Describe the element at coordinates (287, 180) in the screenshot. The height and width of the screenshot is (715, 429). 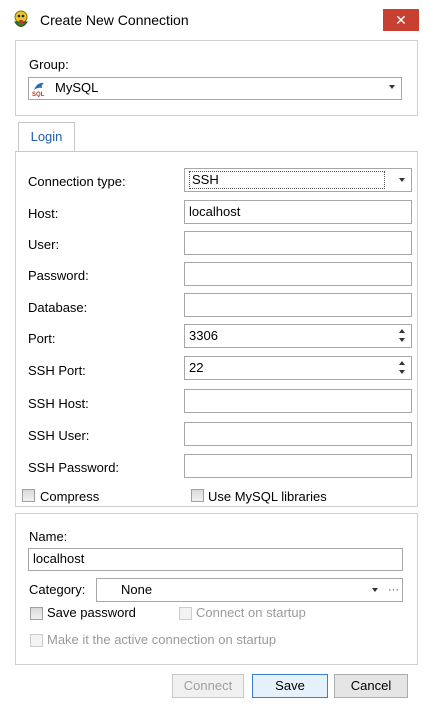
I see `connection-type-value: SSH` at that location.